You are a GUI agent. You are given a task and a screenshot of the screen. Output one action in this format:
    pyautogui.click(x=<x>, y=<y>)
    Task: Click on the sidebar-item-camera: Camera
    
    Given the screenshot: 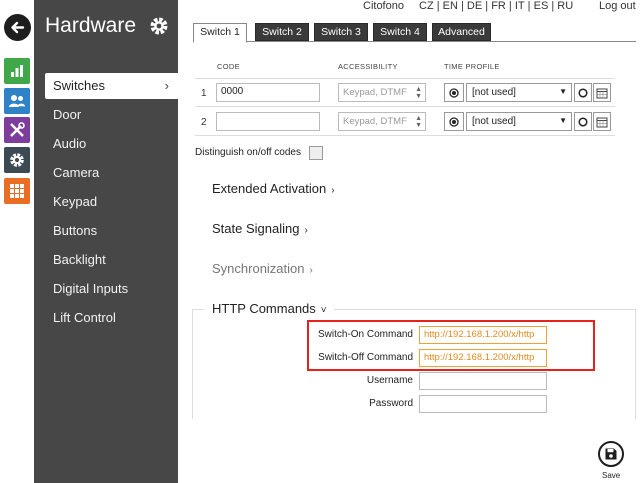 What is the action you would take?
    pyautogui.click(x=112, y=173)
    